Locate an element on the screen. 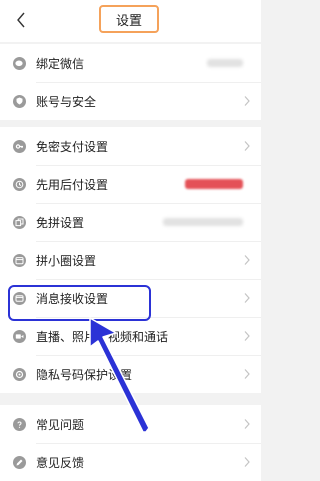 The image size is (320, 481). shield-icon is located at coordinates (19, 101).